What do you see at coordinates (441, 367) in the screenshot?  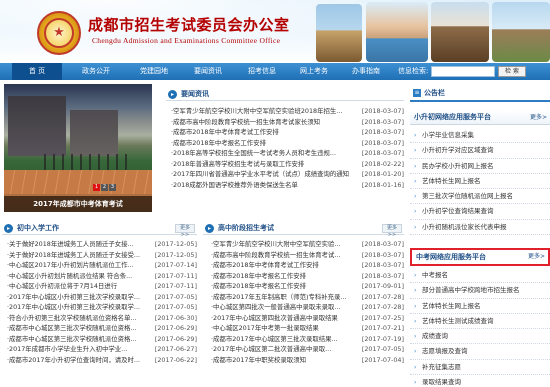 I see `service-link-label: 补充征集志愿` at bounding box center [441, 367].